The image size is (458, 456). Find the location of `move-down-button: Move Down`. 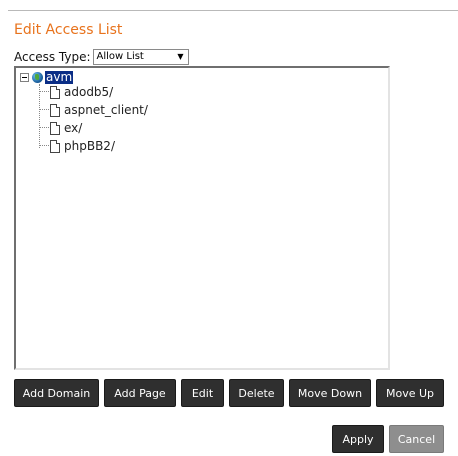

move-down-button: Move Down is located at coordinates (330, 393).